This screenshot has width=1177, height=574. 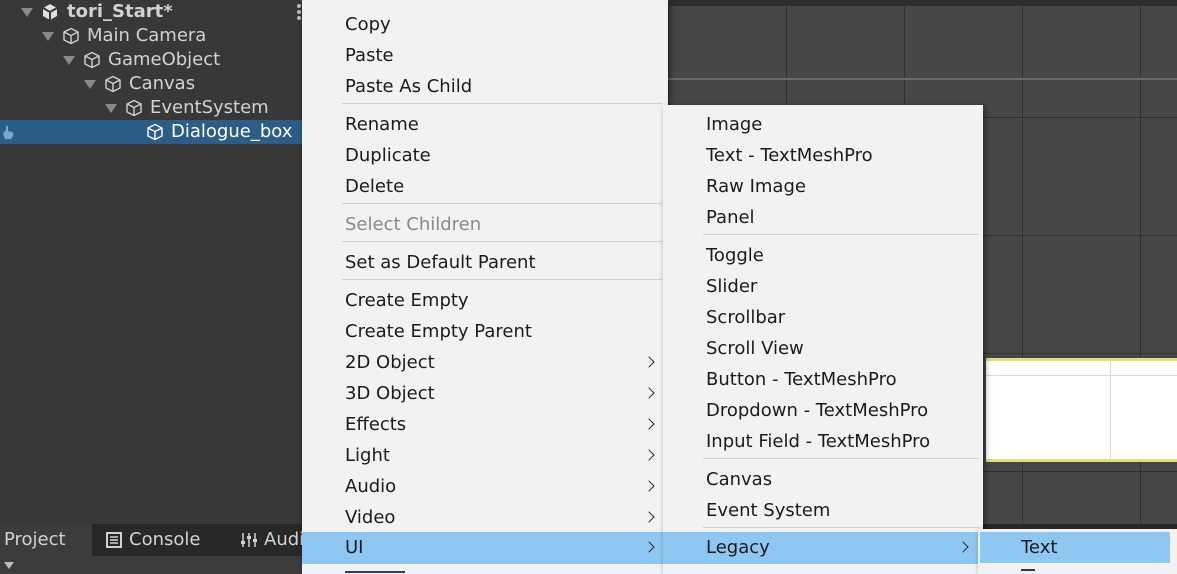 I want to click on menu-item-raw-image: Raw Image, so click(x=823, y=186).